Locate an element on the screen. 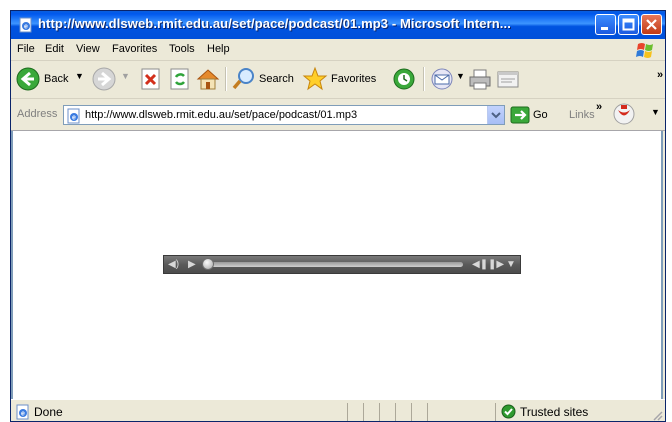  chevron-down-icon is located at coordinates (496, 115).